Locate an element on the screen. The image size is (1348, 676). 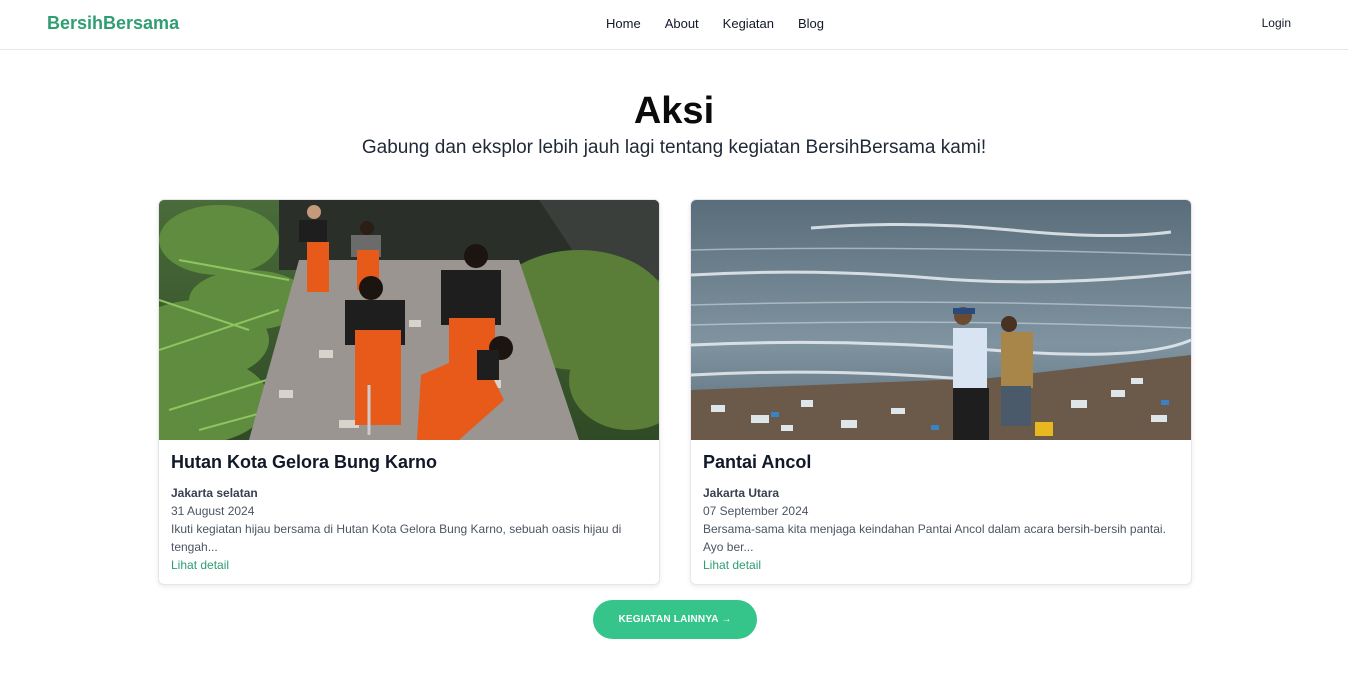
nav-links: Home About Kegiatan Blog is located at coordinates (727, 23).